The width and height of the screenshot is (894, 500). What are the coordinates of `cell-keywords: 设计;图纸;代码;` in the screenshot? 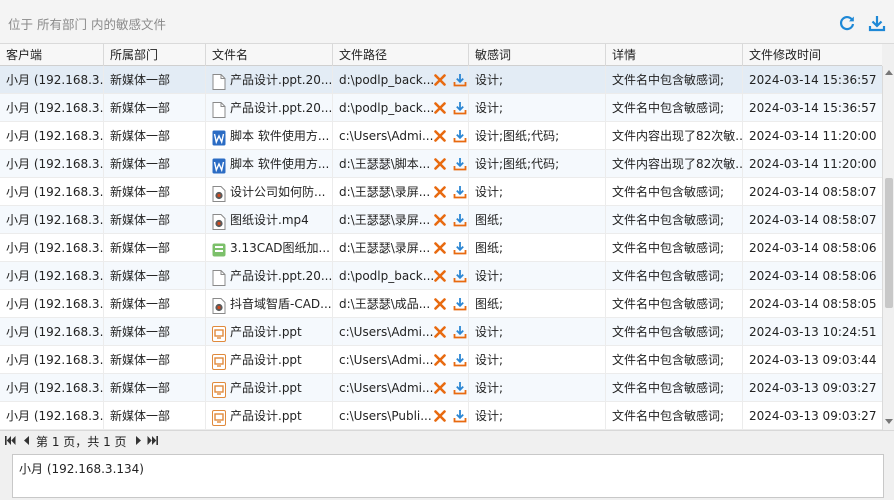 It's located at (537, 164).